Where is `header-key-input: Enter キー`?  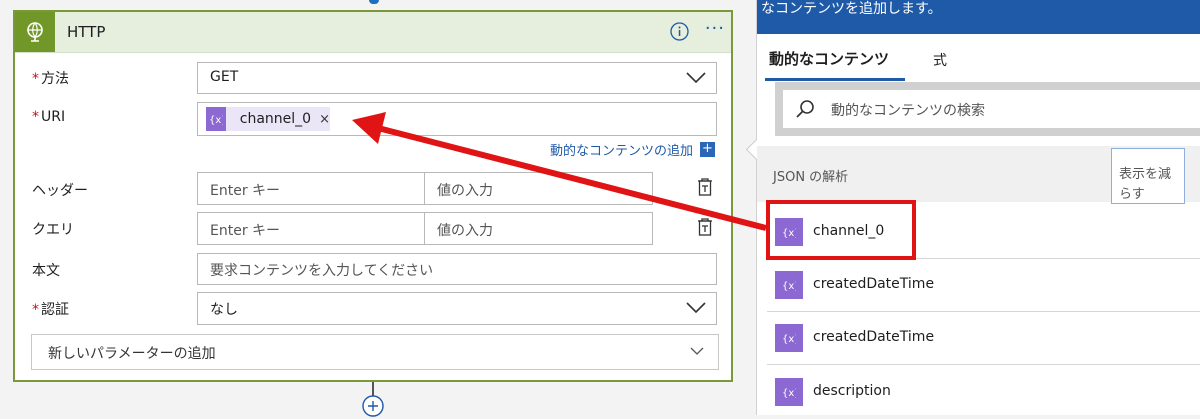
header-key-input: Enter キー is located at coordinates (311, 188).